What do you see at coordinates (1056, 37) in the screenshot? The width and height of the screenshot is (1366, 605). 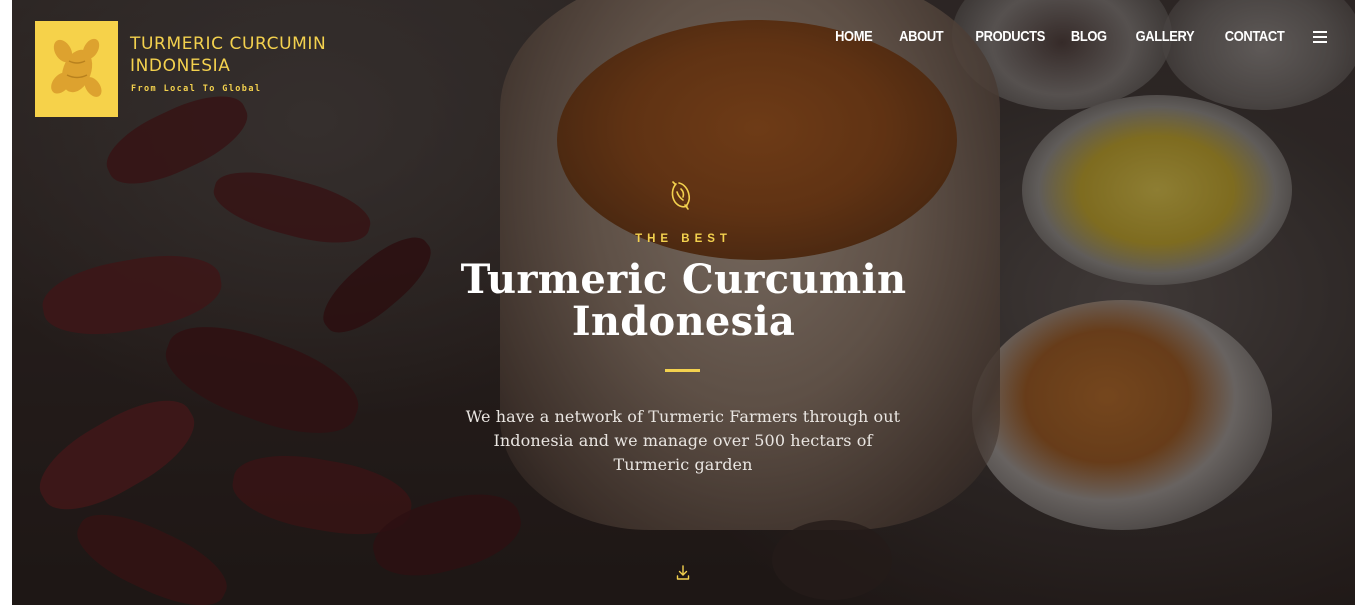 I see `main-navigation: HOME ABOUT PRODUCTS BLOG GALLERY CONTACT` at bounding box center [1056, 37].